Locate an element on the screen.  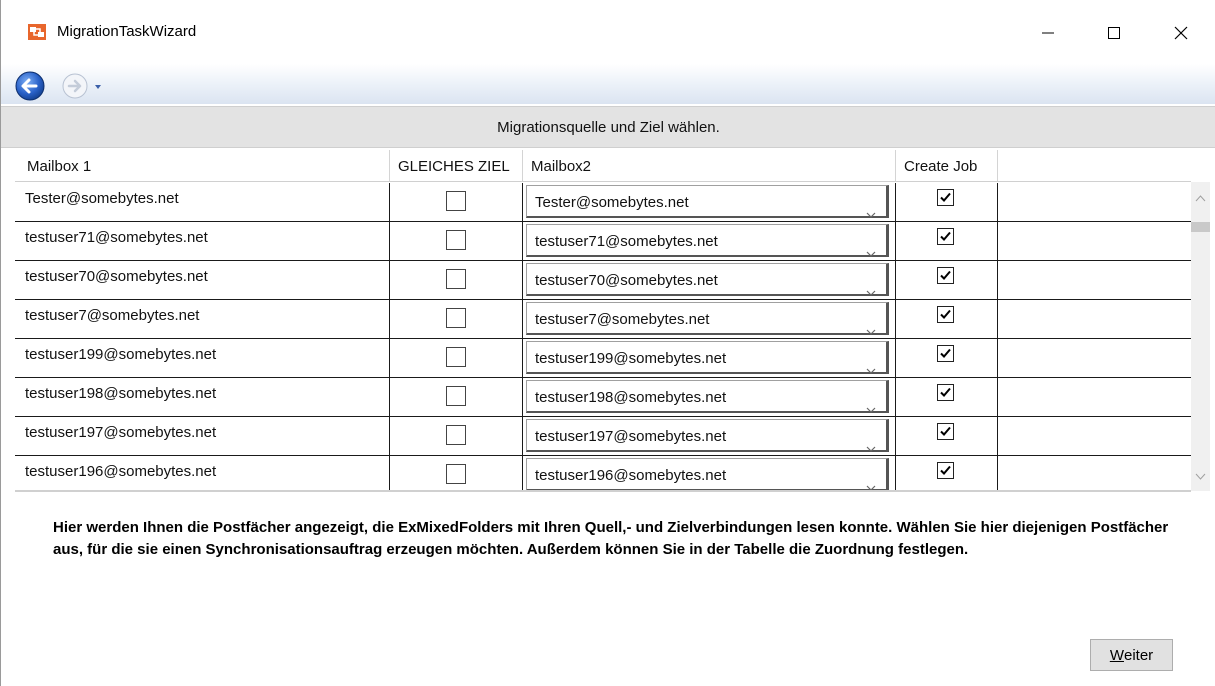
scroll-up-icon is located at coordinates (1200, 198).